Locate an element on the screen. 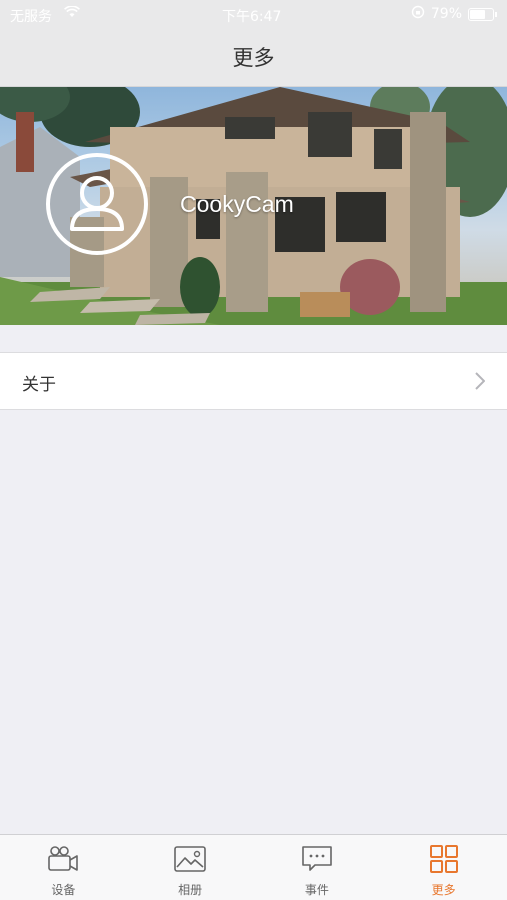 Image resolution: width=507 pixels, height=900 pixels. status-bar: 无服务 下午6:47 79% is located at coordinates (253, 14).